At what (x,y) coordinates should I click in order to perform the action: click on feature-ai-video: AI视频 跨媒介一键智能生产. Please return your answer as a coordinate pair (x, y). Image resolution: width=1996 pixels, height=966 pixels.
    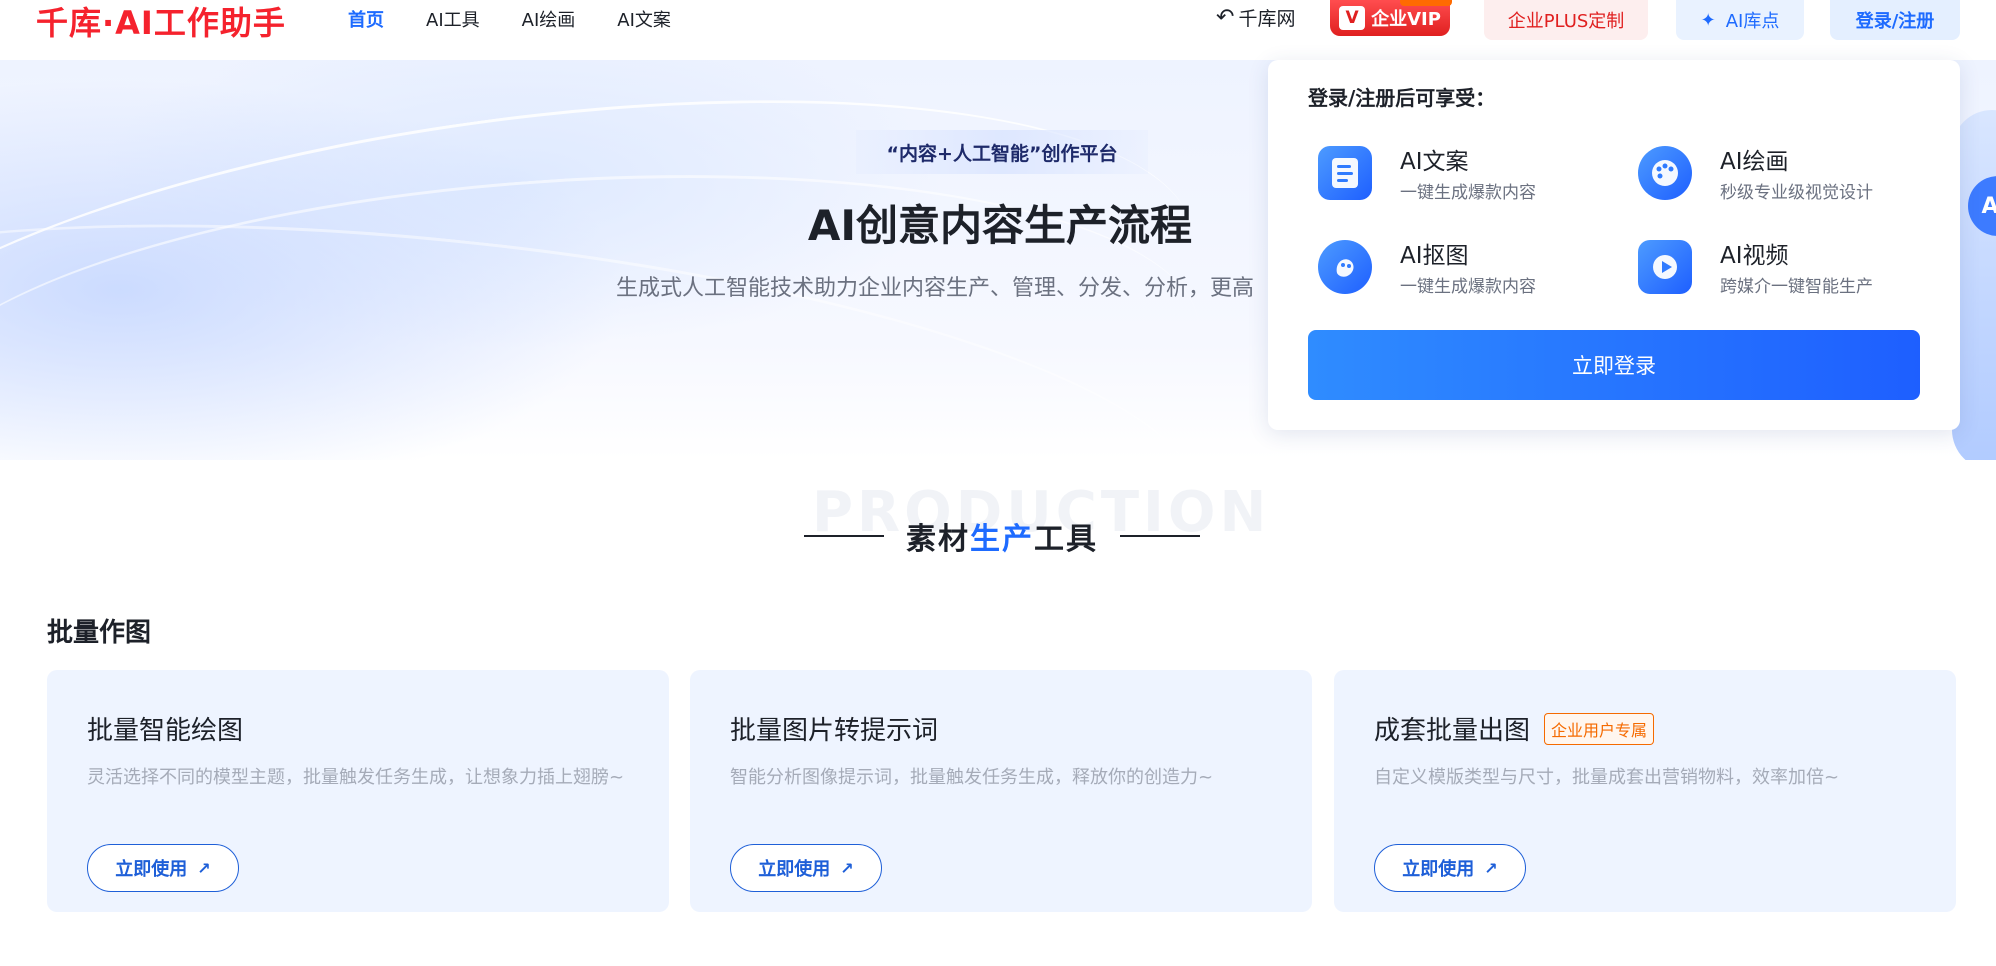
    Looking at the image, I should click on (1788, 265).